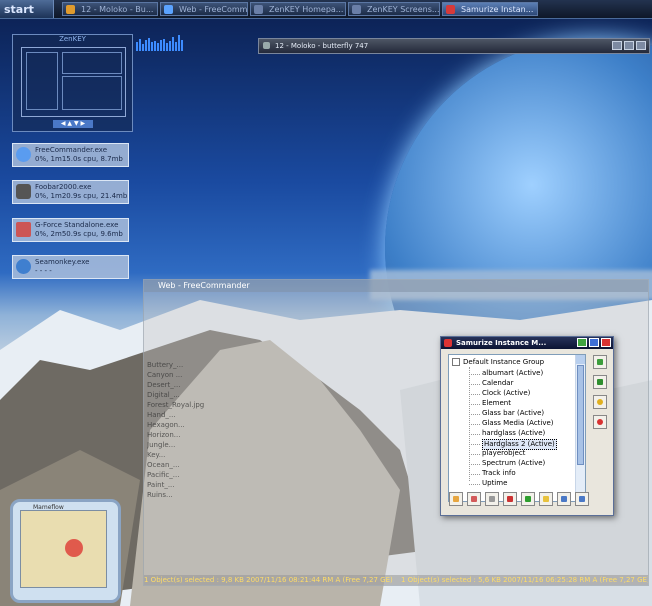 This screenshot has width=652, height=606. Describe the element at coordinates (499, 473) in the screenshot. I see `instance-item: Track info` at that location.